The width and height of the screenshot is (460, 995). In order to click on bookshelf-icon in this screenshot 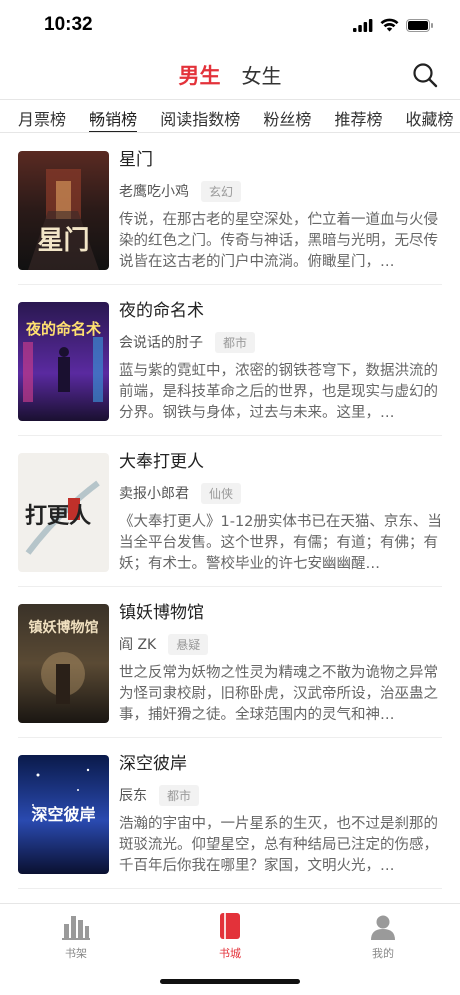, I will do `click(76, 926)`.